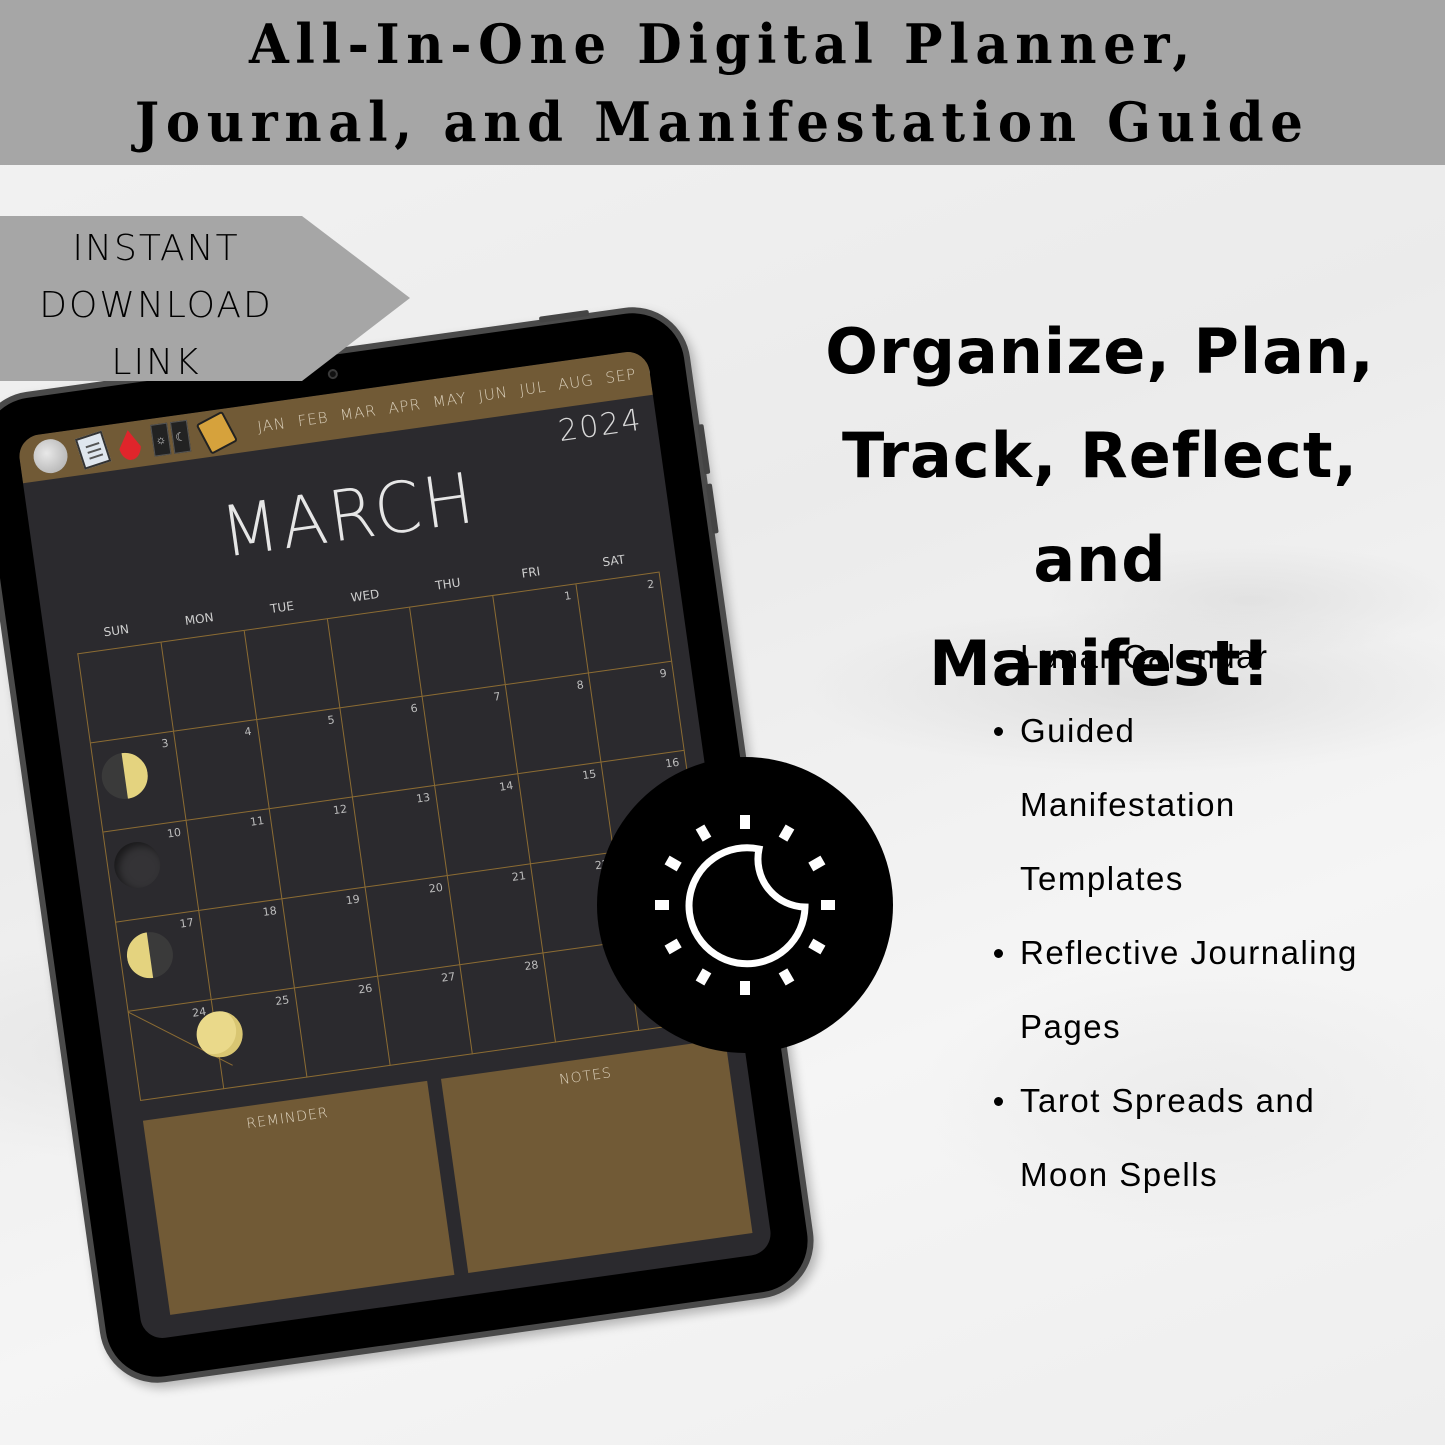  I want to click on day-number: 10, so click(174, 833).